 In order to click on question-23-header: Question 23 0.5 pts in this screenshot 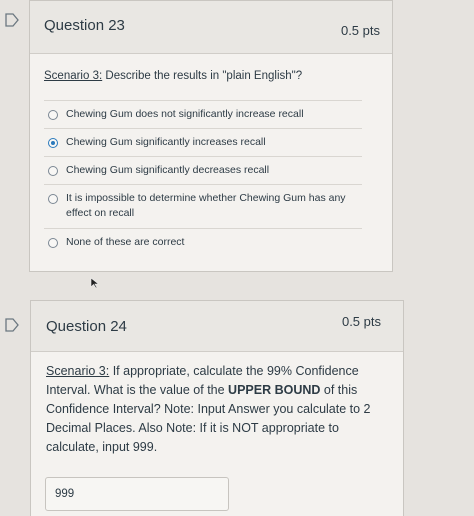, I will do `click(211, 27)`.